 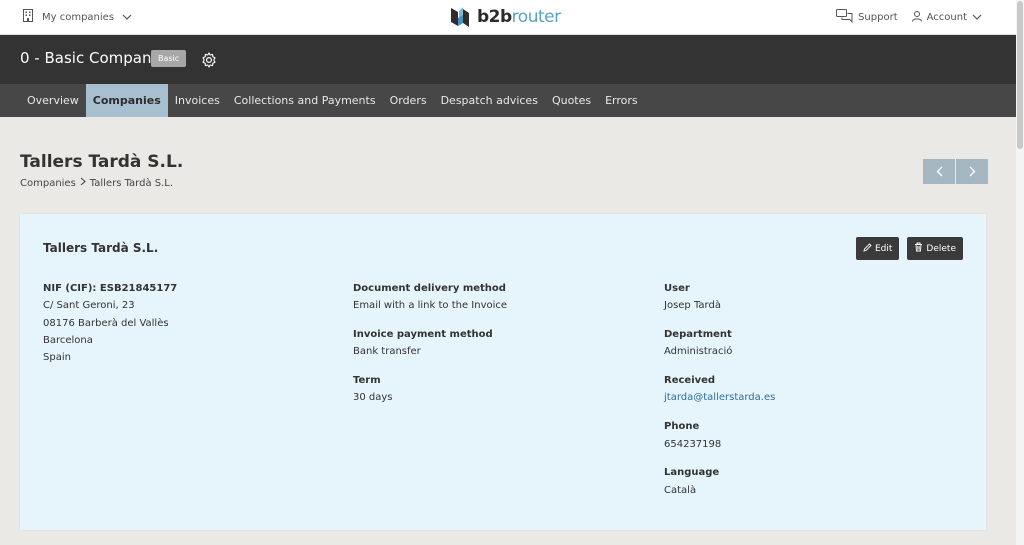 What do you see at coordinates (460, 17) in the screenshot?
I see `logo-mark-icon` at bounding box center [460, 17].